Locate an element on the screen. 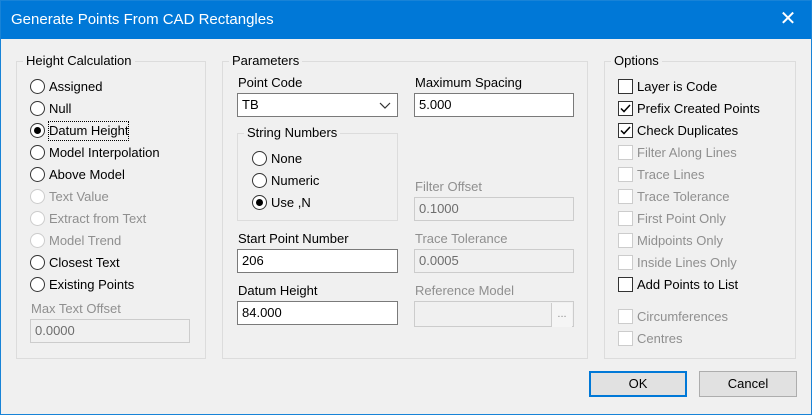 The height and width of the screenshot is (415, 812). radio-label: Use ,N is located at coordinates (291, 202).